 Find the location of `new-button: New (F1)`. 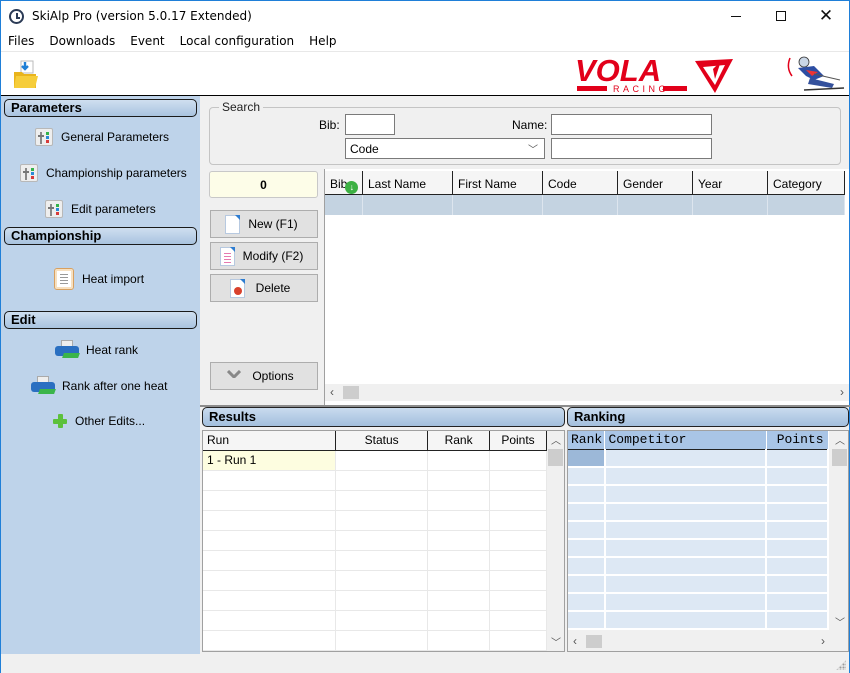

new-button: New (F1) is located at coordinates (264, 224).